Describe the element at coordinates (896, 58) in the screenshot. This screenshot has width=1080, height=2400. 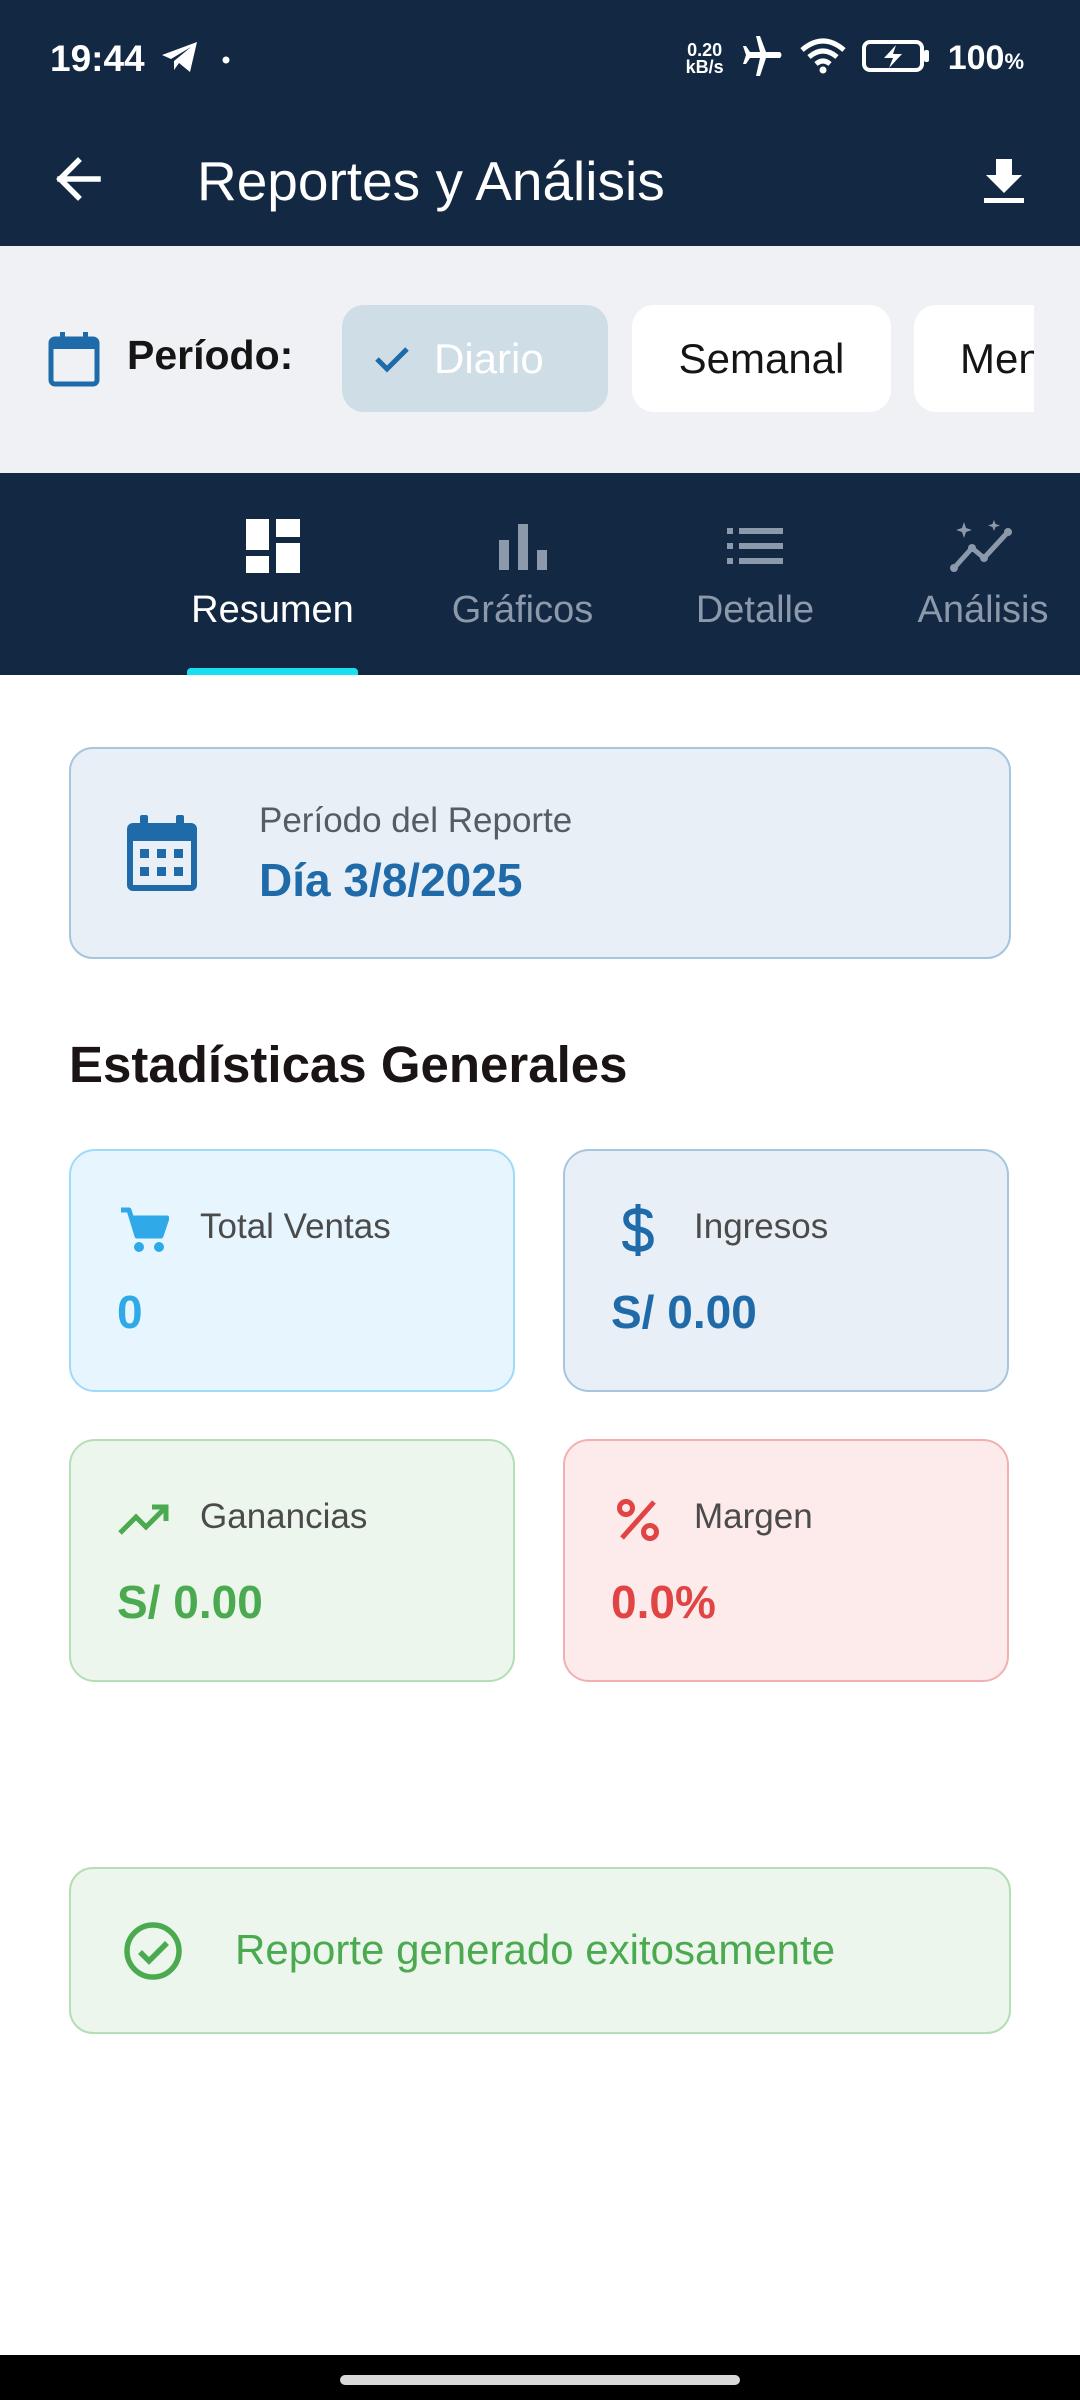
I see `battery-charging-icon` at that location.